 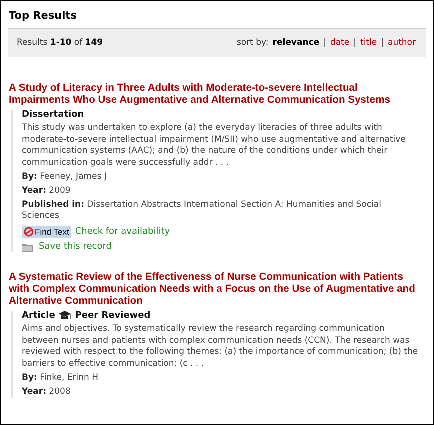 What do you see at coordinates (60, 43) in the screenshot?
I see `results-count: Results 1-10 of 149` at bounding box center [60, 43].